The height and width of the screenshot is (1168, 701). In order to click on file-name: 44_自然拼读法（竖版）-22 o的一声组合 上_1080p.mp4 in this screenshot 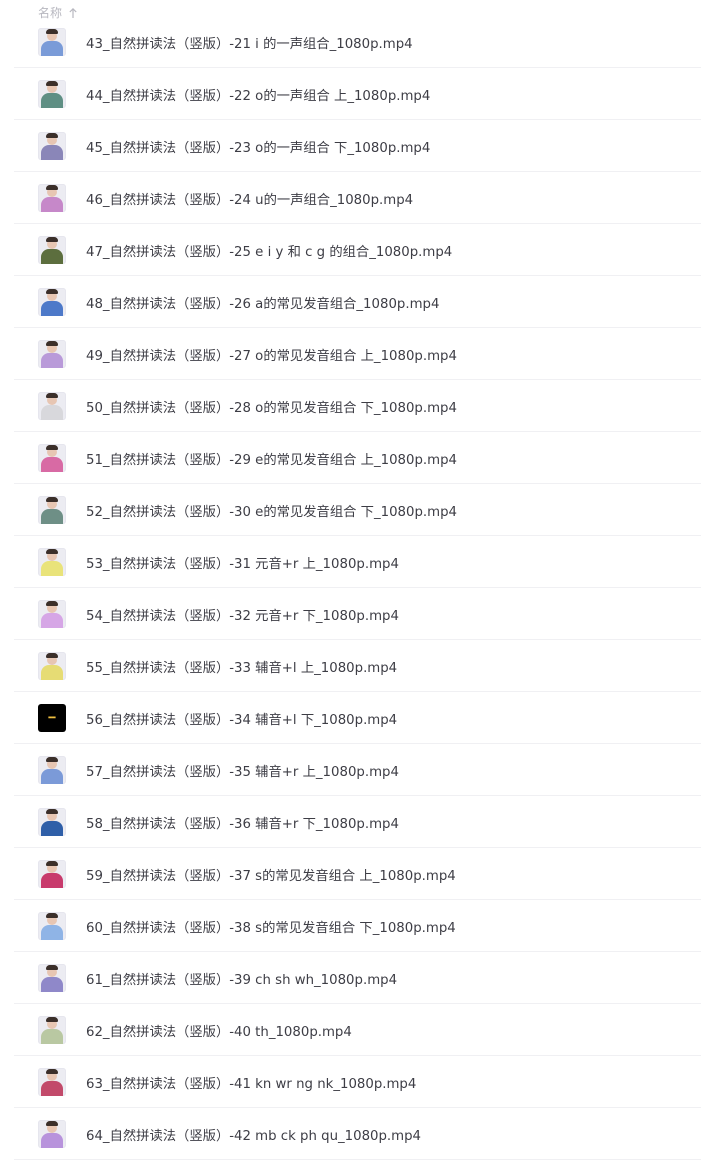, I will do `click(258, 96)`.